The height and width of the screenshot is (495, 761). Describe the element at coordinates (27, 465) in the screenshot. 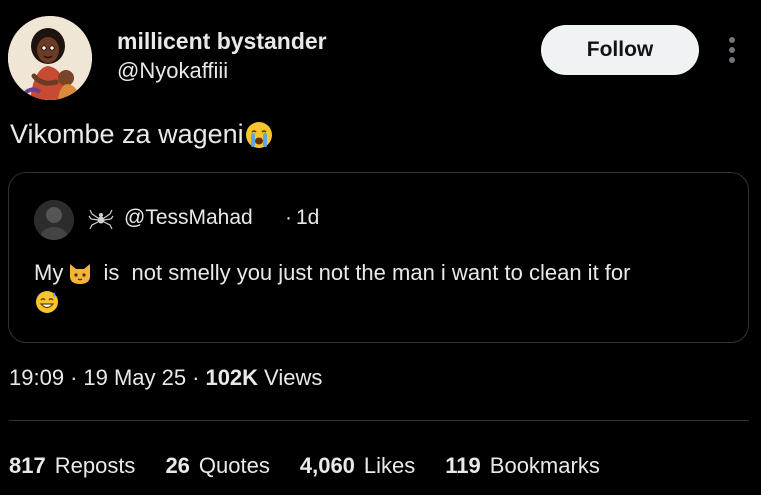

I see `reposts-count: 817` at that location.